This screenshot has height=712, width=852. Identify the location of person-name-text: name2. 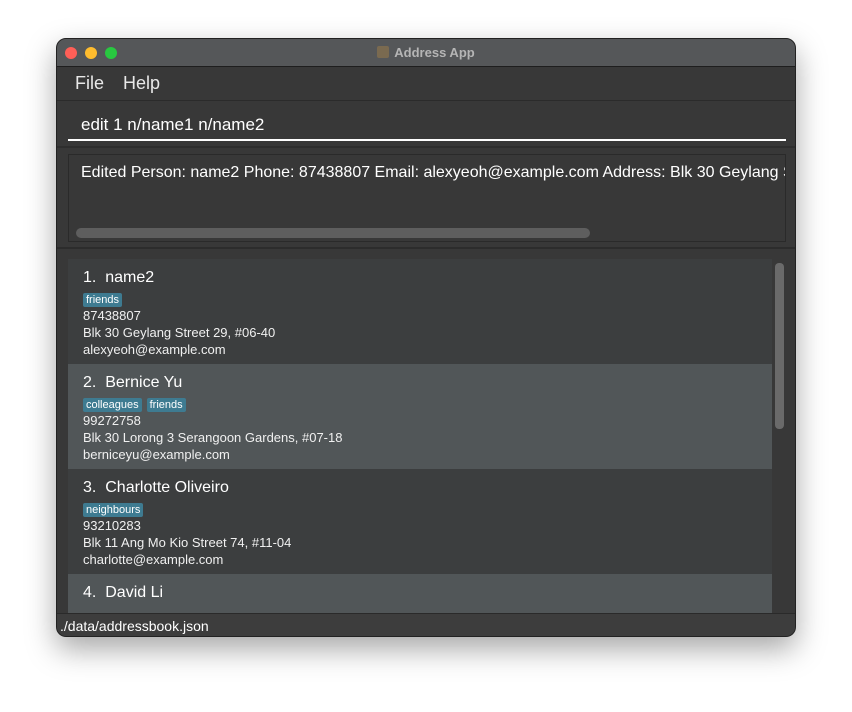
(130, 277).